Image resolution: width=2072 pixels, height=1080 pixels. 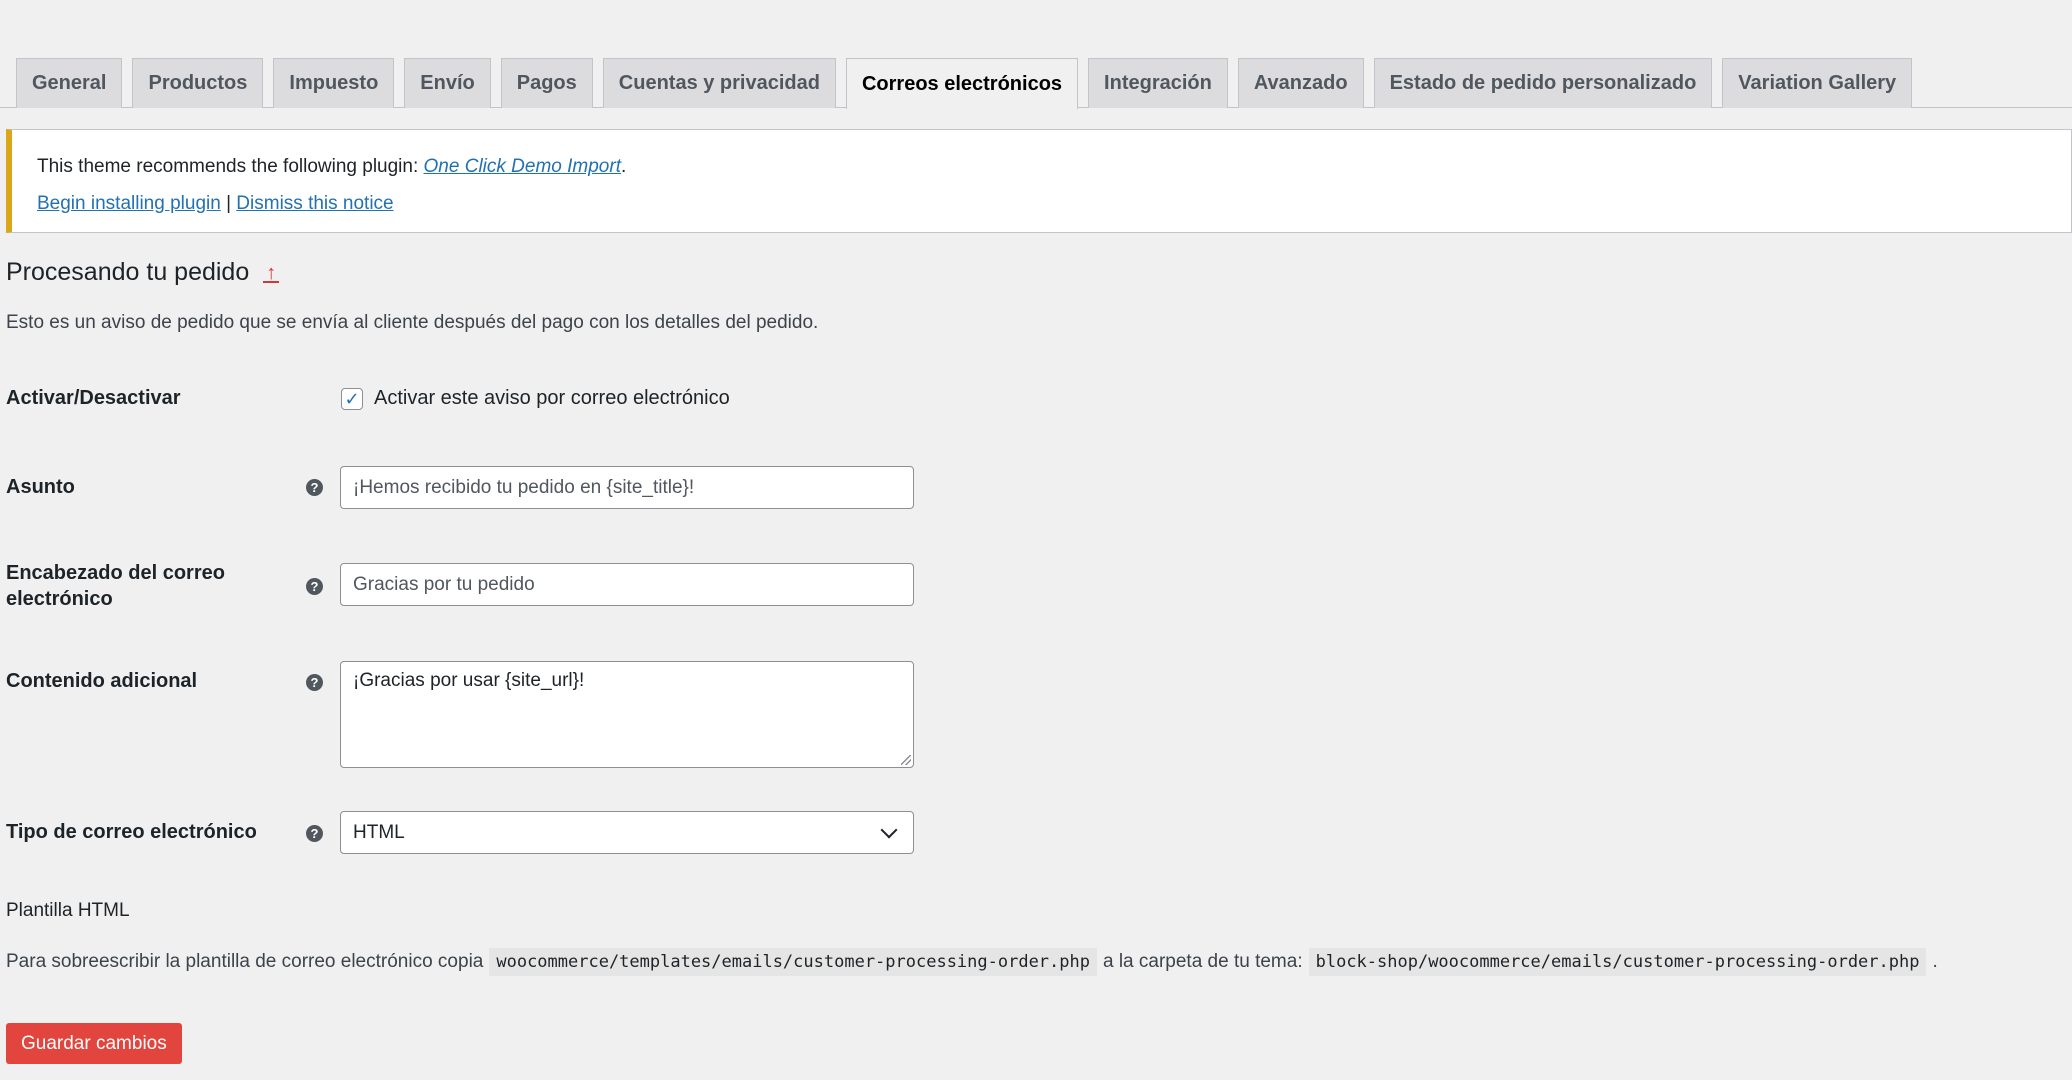 I want to click on template-label: Plantilla HTML, so click(x=68, y=910).